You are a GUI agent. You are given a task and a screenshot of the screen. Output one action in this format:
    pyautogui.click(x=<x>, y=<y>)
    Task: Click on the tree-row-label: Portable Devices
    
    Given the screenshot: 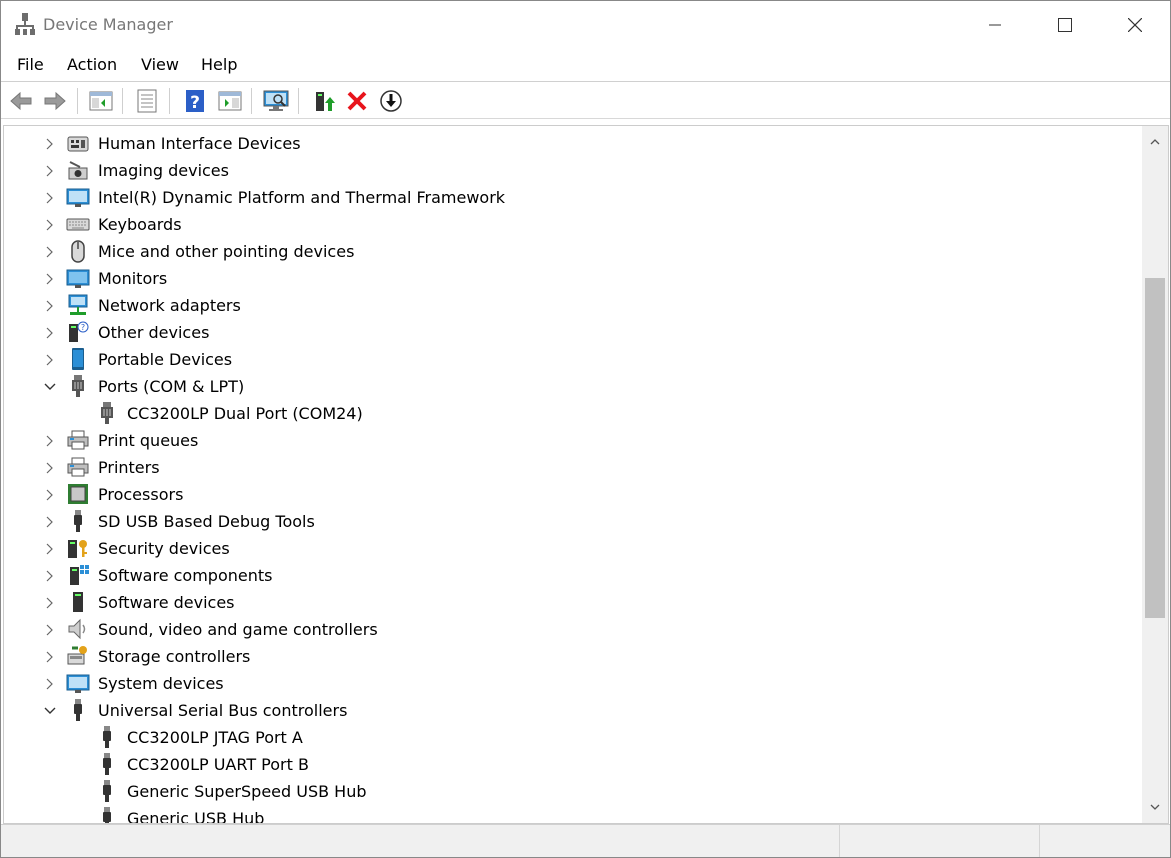 What is the action you would take?
    pyautogui.click(x=165, y=359)
    